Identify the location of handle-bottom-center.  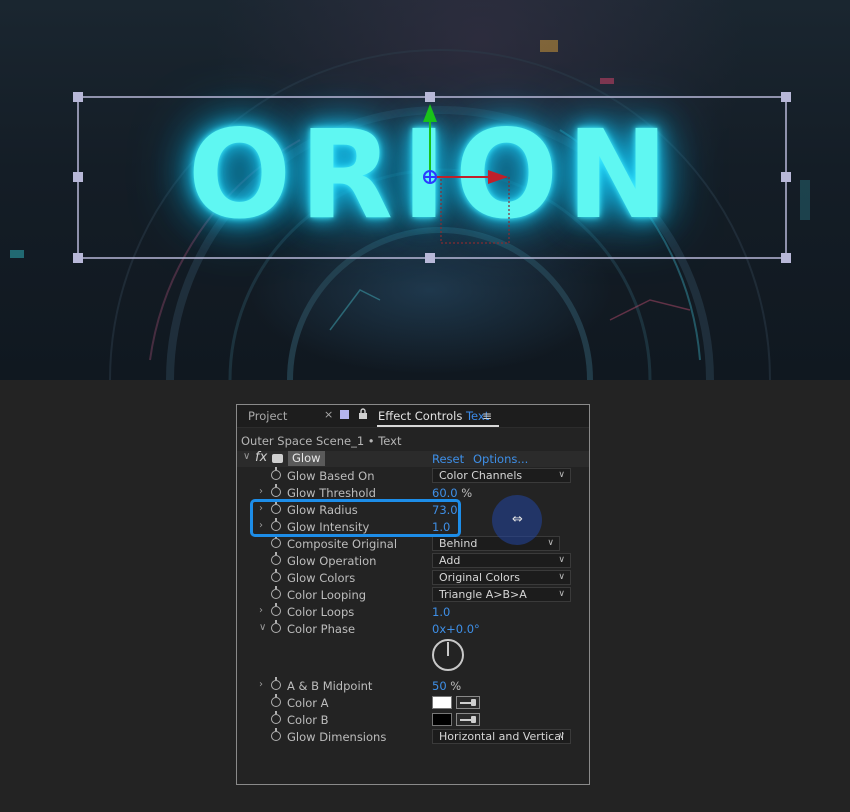
(430, 258).